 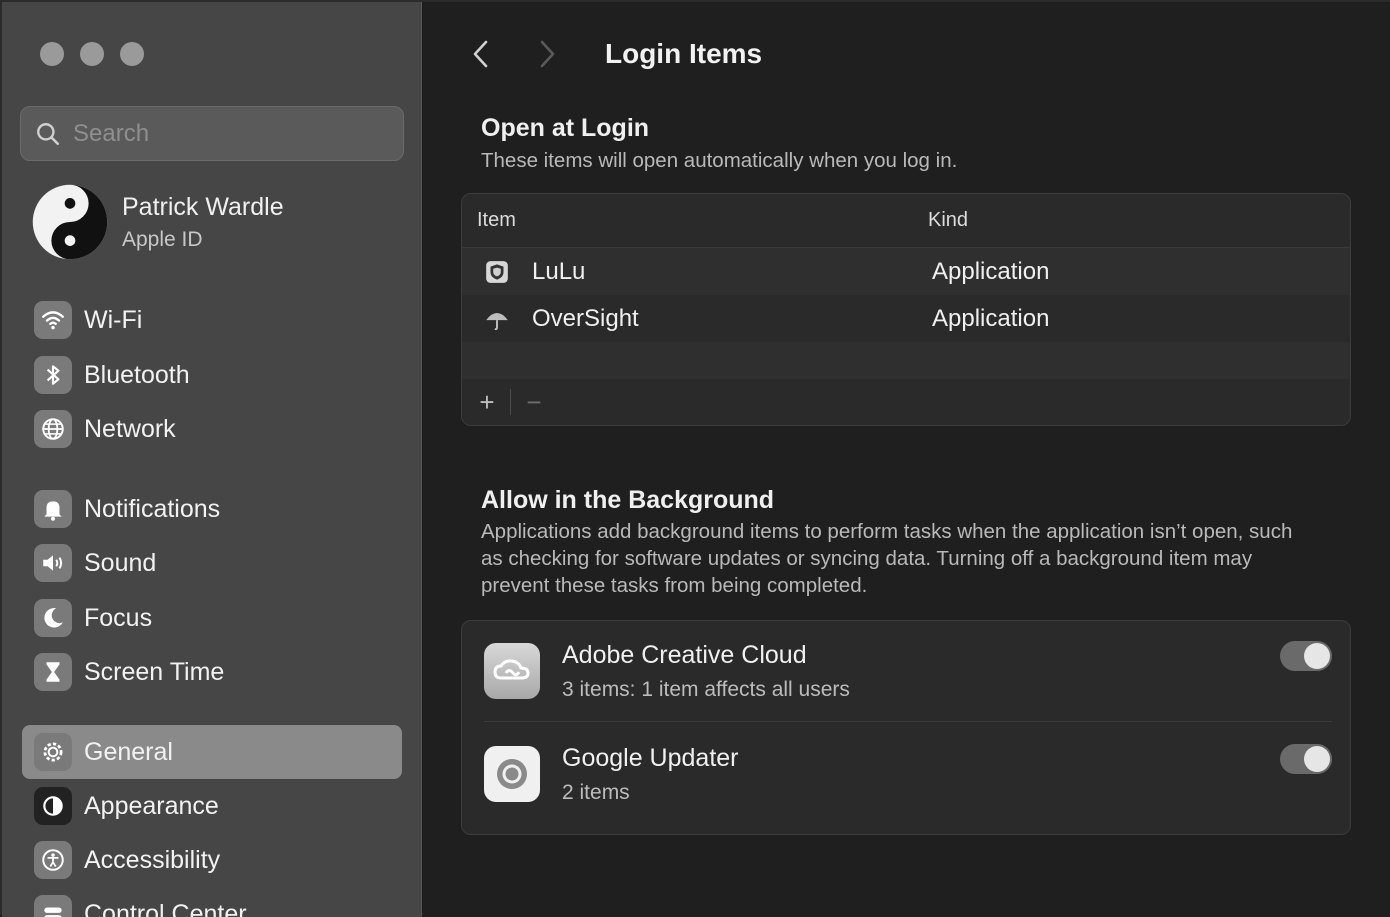 What do you see at coordinates (497, 319) in the screenshot?
I see `umbrella-icon` at bounding box center [497, 319].